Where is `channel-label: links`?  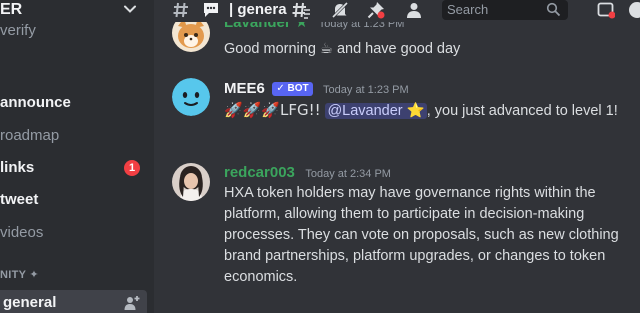
channel-label: links is located at coordinates (17, 167).